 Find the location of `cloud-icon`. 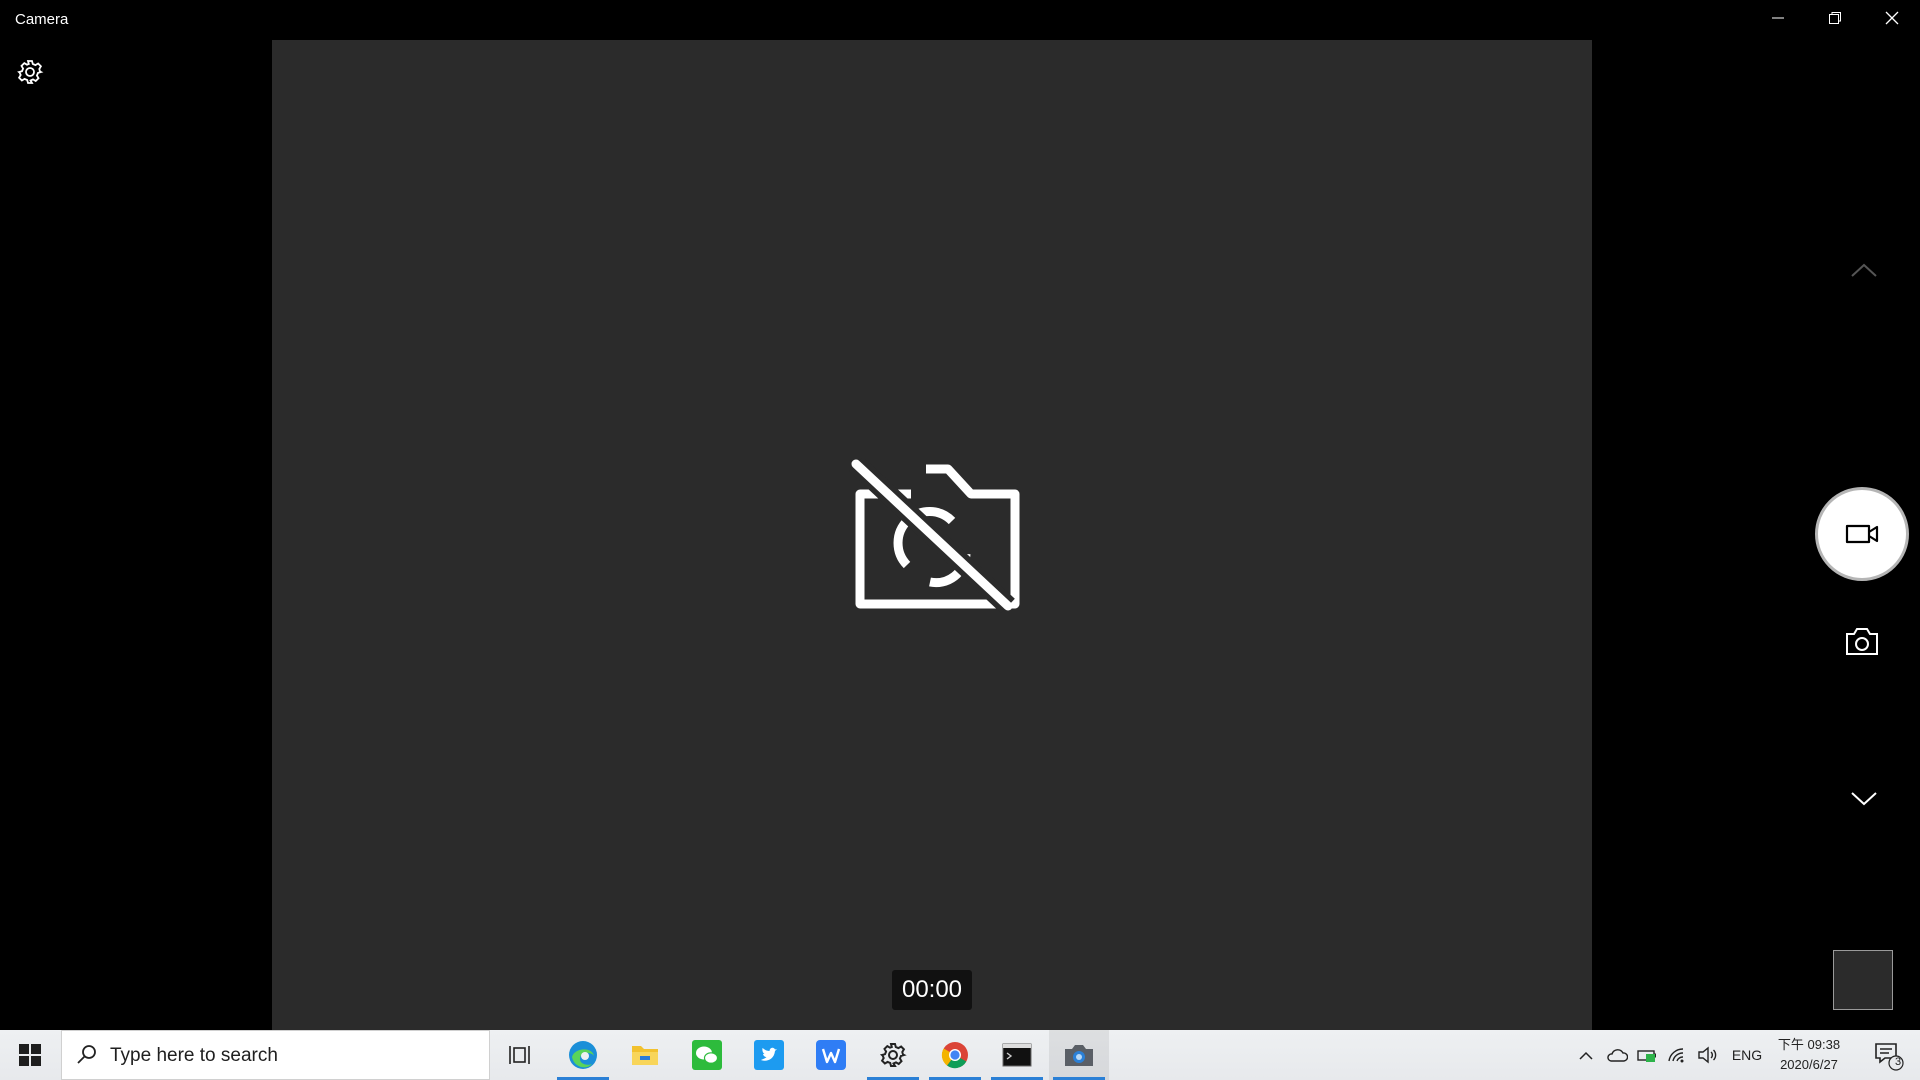

cloud-icon is located at coordinates (1617, 1055).